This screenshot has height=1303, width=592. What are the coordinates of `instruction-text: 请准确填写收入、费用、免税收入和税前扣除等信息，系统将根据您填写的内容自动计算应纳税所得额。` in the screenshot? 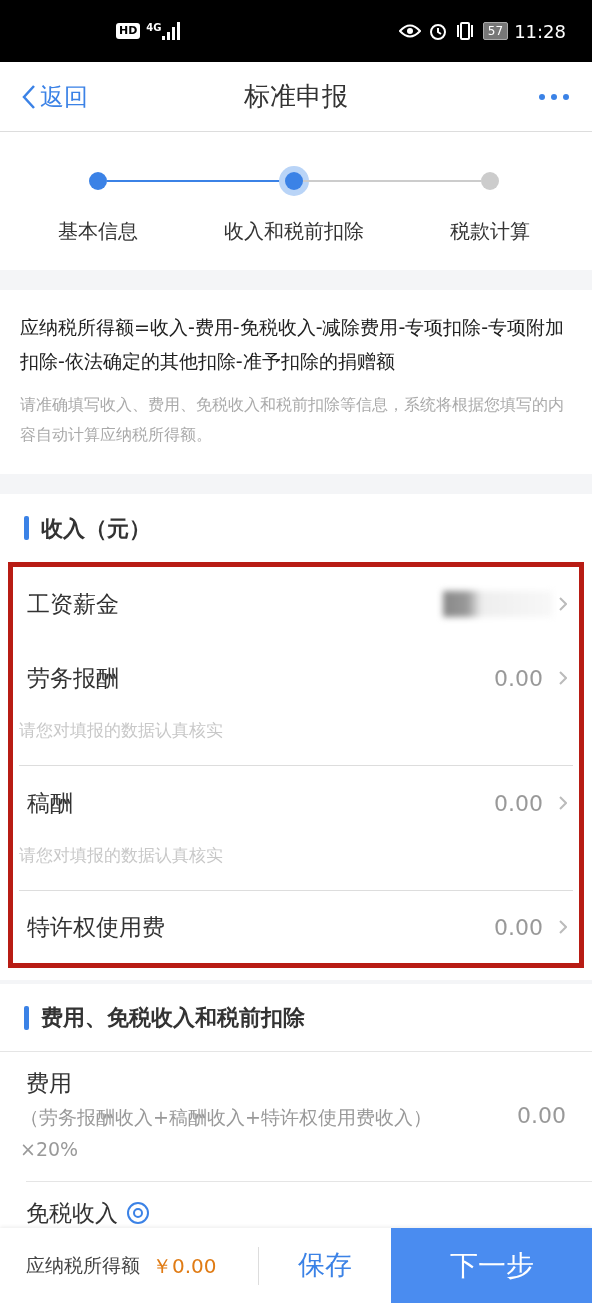 It's located at (292, 420).